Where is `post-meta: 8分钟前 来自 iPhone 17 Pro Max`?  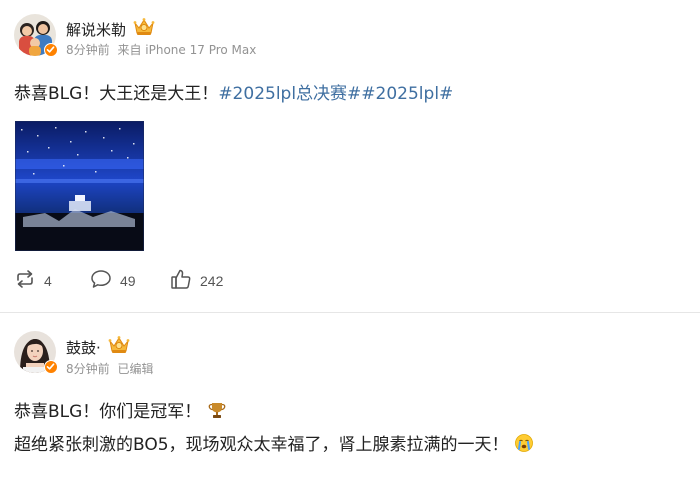
post-meta: 8分钟前 来自 iPhone 17 Pro Max is located at coordinates (163, 49).